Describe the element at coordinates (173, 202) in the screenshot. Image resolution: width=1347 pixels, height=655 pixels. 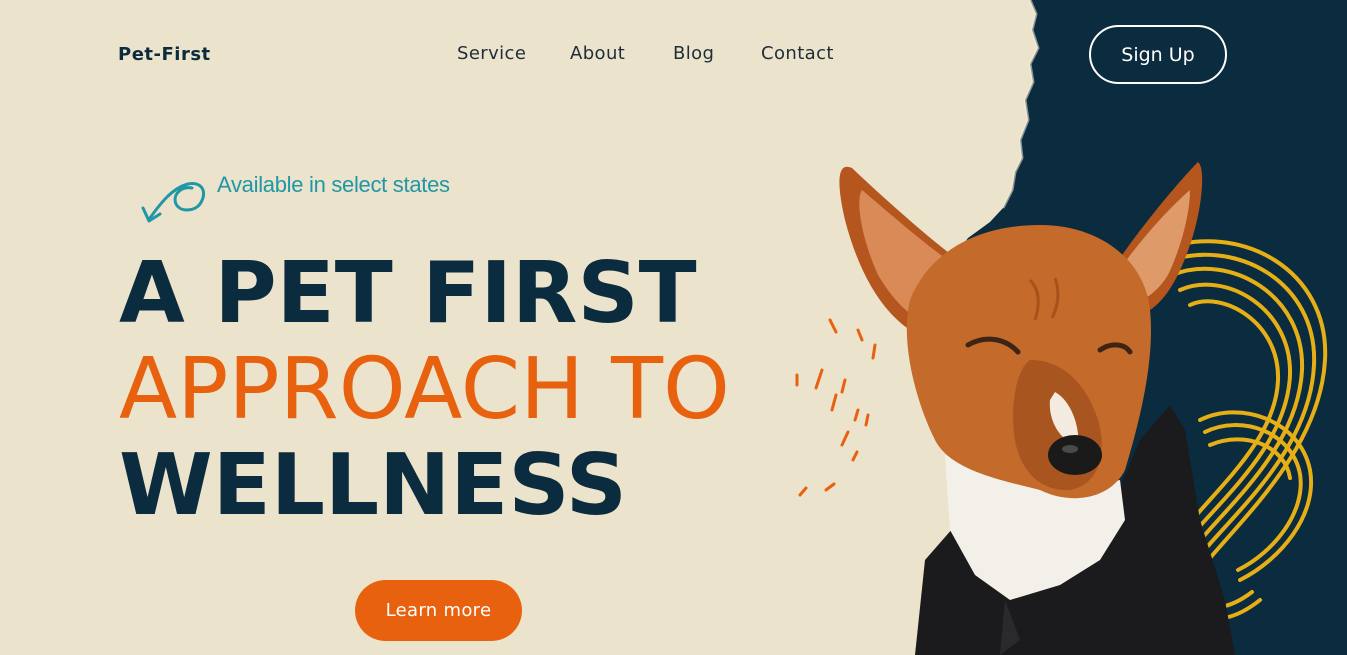
I see `curly-arrow-icon` at that location.